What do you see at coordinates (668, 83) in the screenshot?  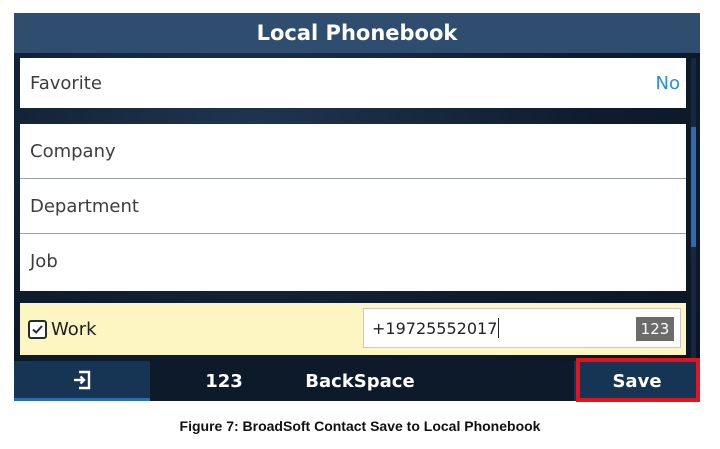 I see `favorite-value: No` at bounding box center [668, 83].